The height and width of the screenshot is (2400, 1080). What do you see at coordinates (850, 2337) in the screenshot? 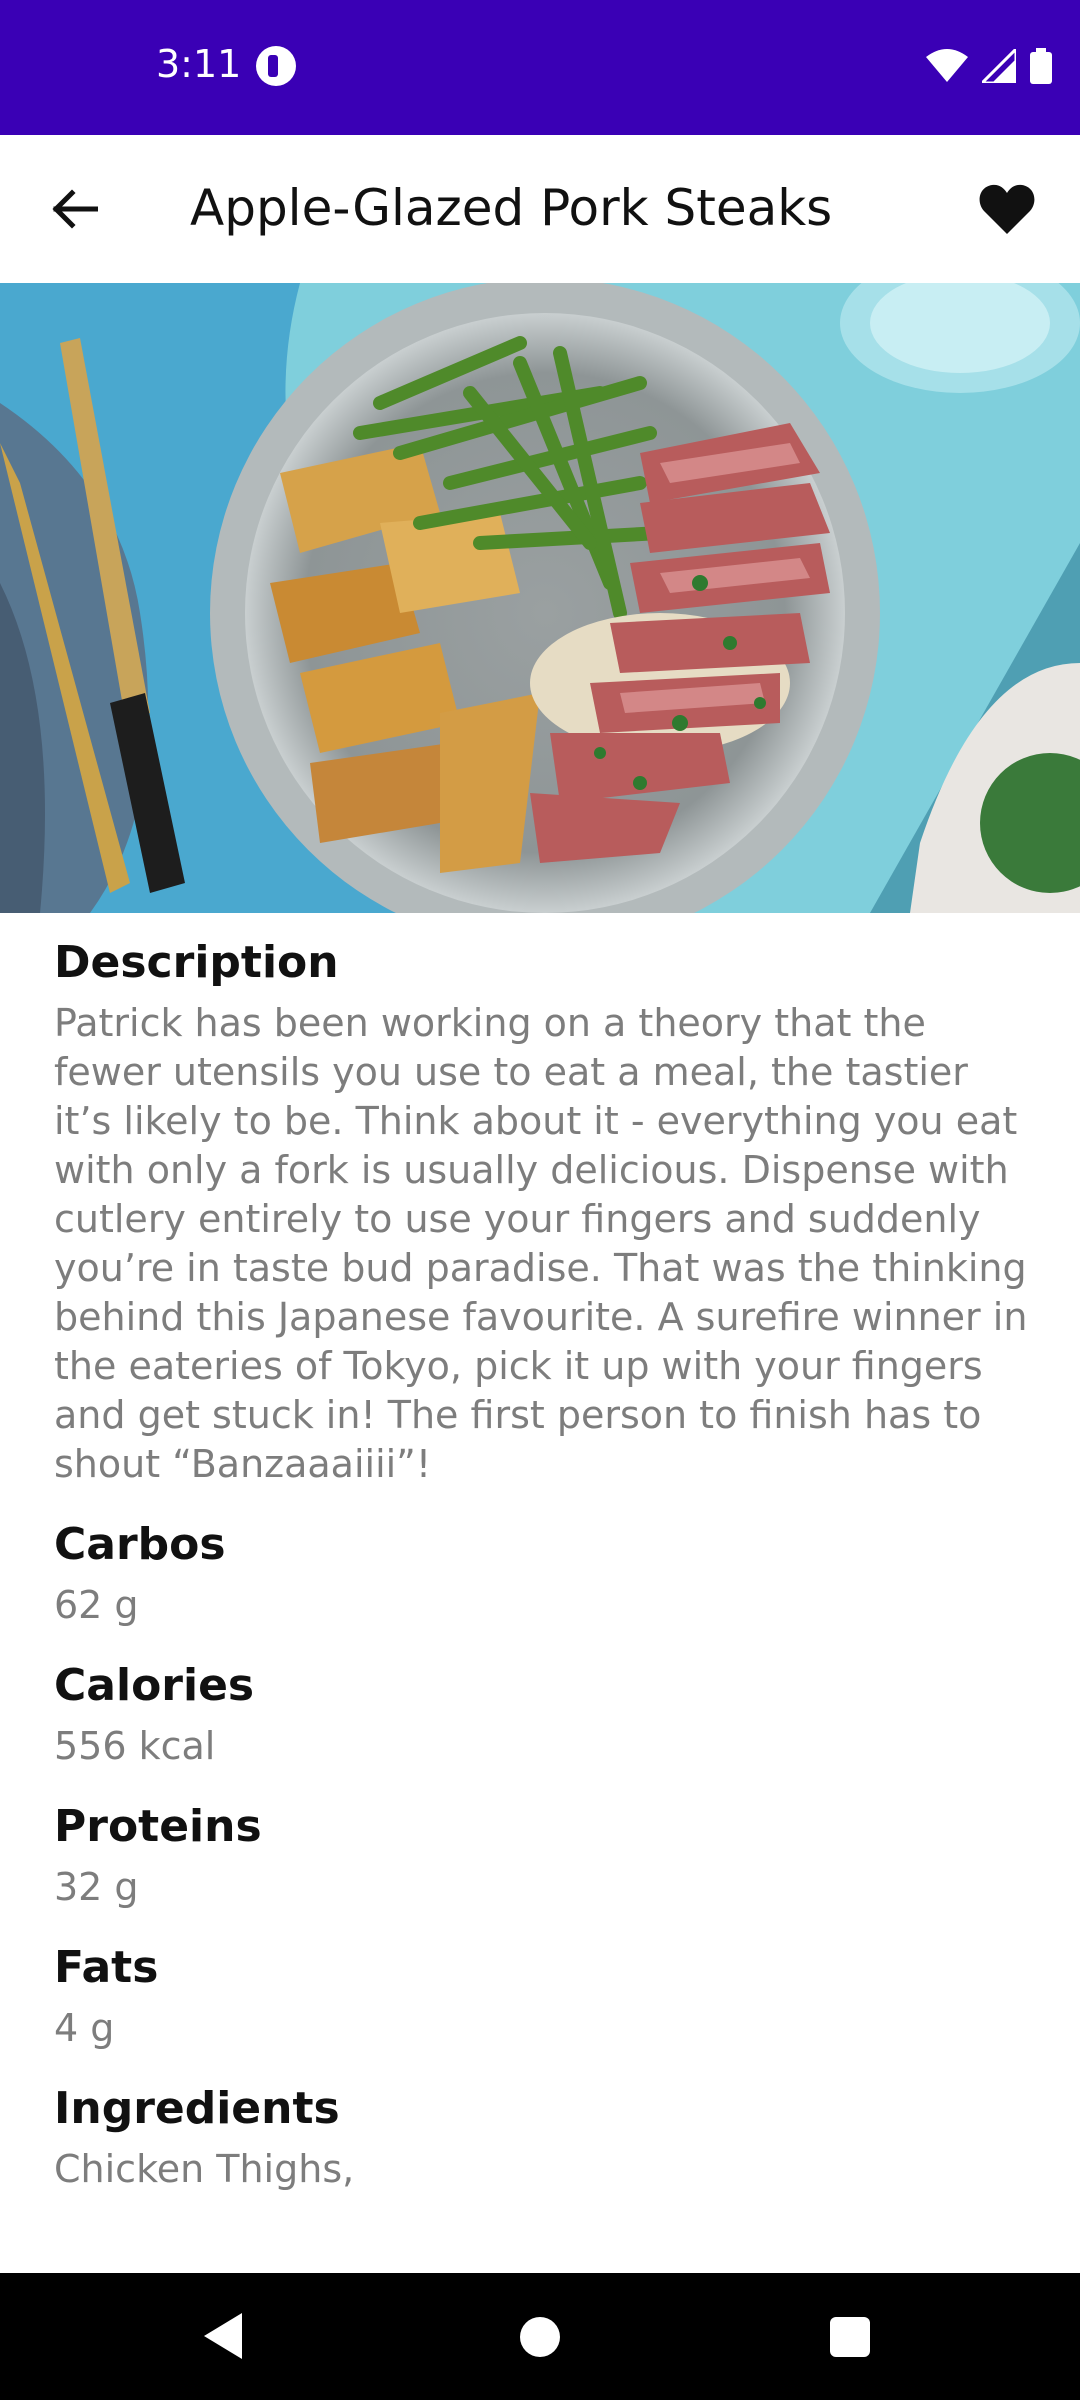
I see `nav-recents-button` at bounding box center [850, 2337].